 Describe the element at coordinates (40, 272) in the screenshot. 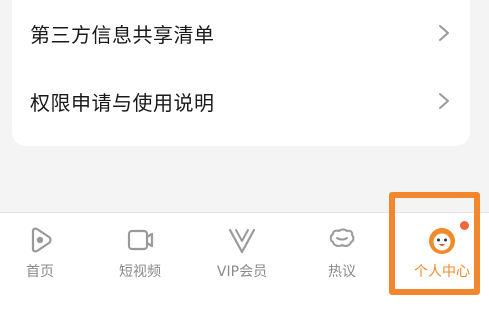

I see `tab-label: 首页` at that location.